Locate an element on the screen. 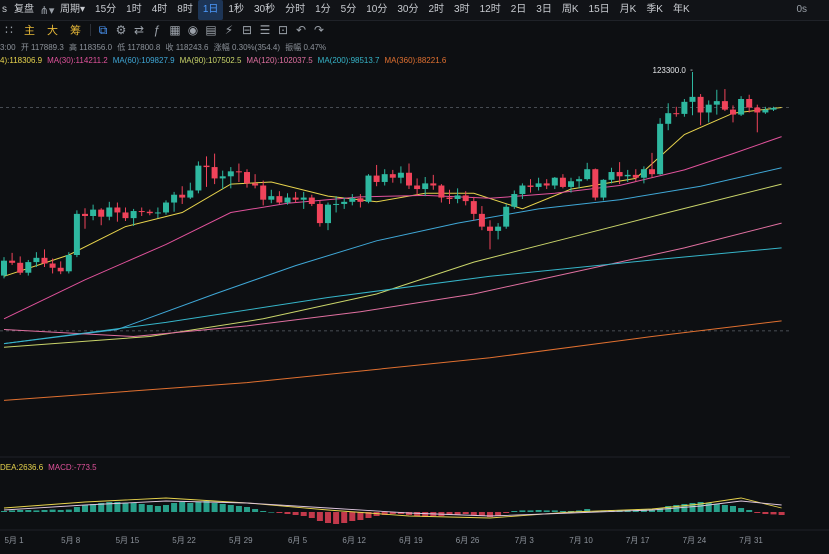  tab-main: 主 is located at coordinates (29, 30).